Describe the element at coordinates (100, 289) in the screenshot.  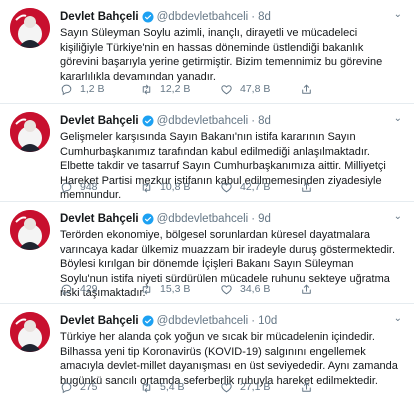
I see `reply-button: 429` at that location.